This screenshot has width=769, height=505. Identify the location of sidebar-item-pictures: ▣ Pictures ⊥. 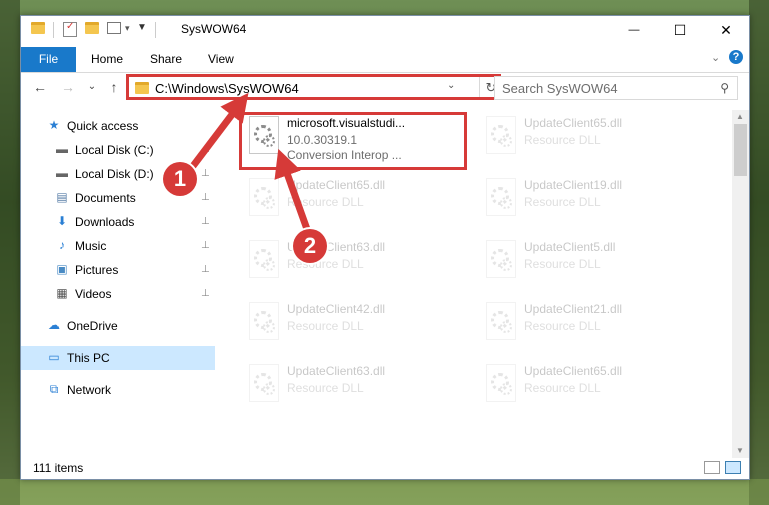
(118, 270).